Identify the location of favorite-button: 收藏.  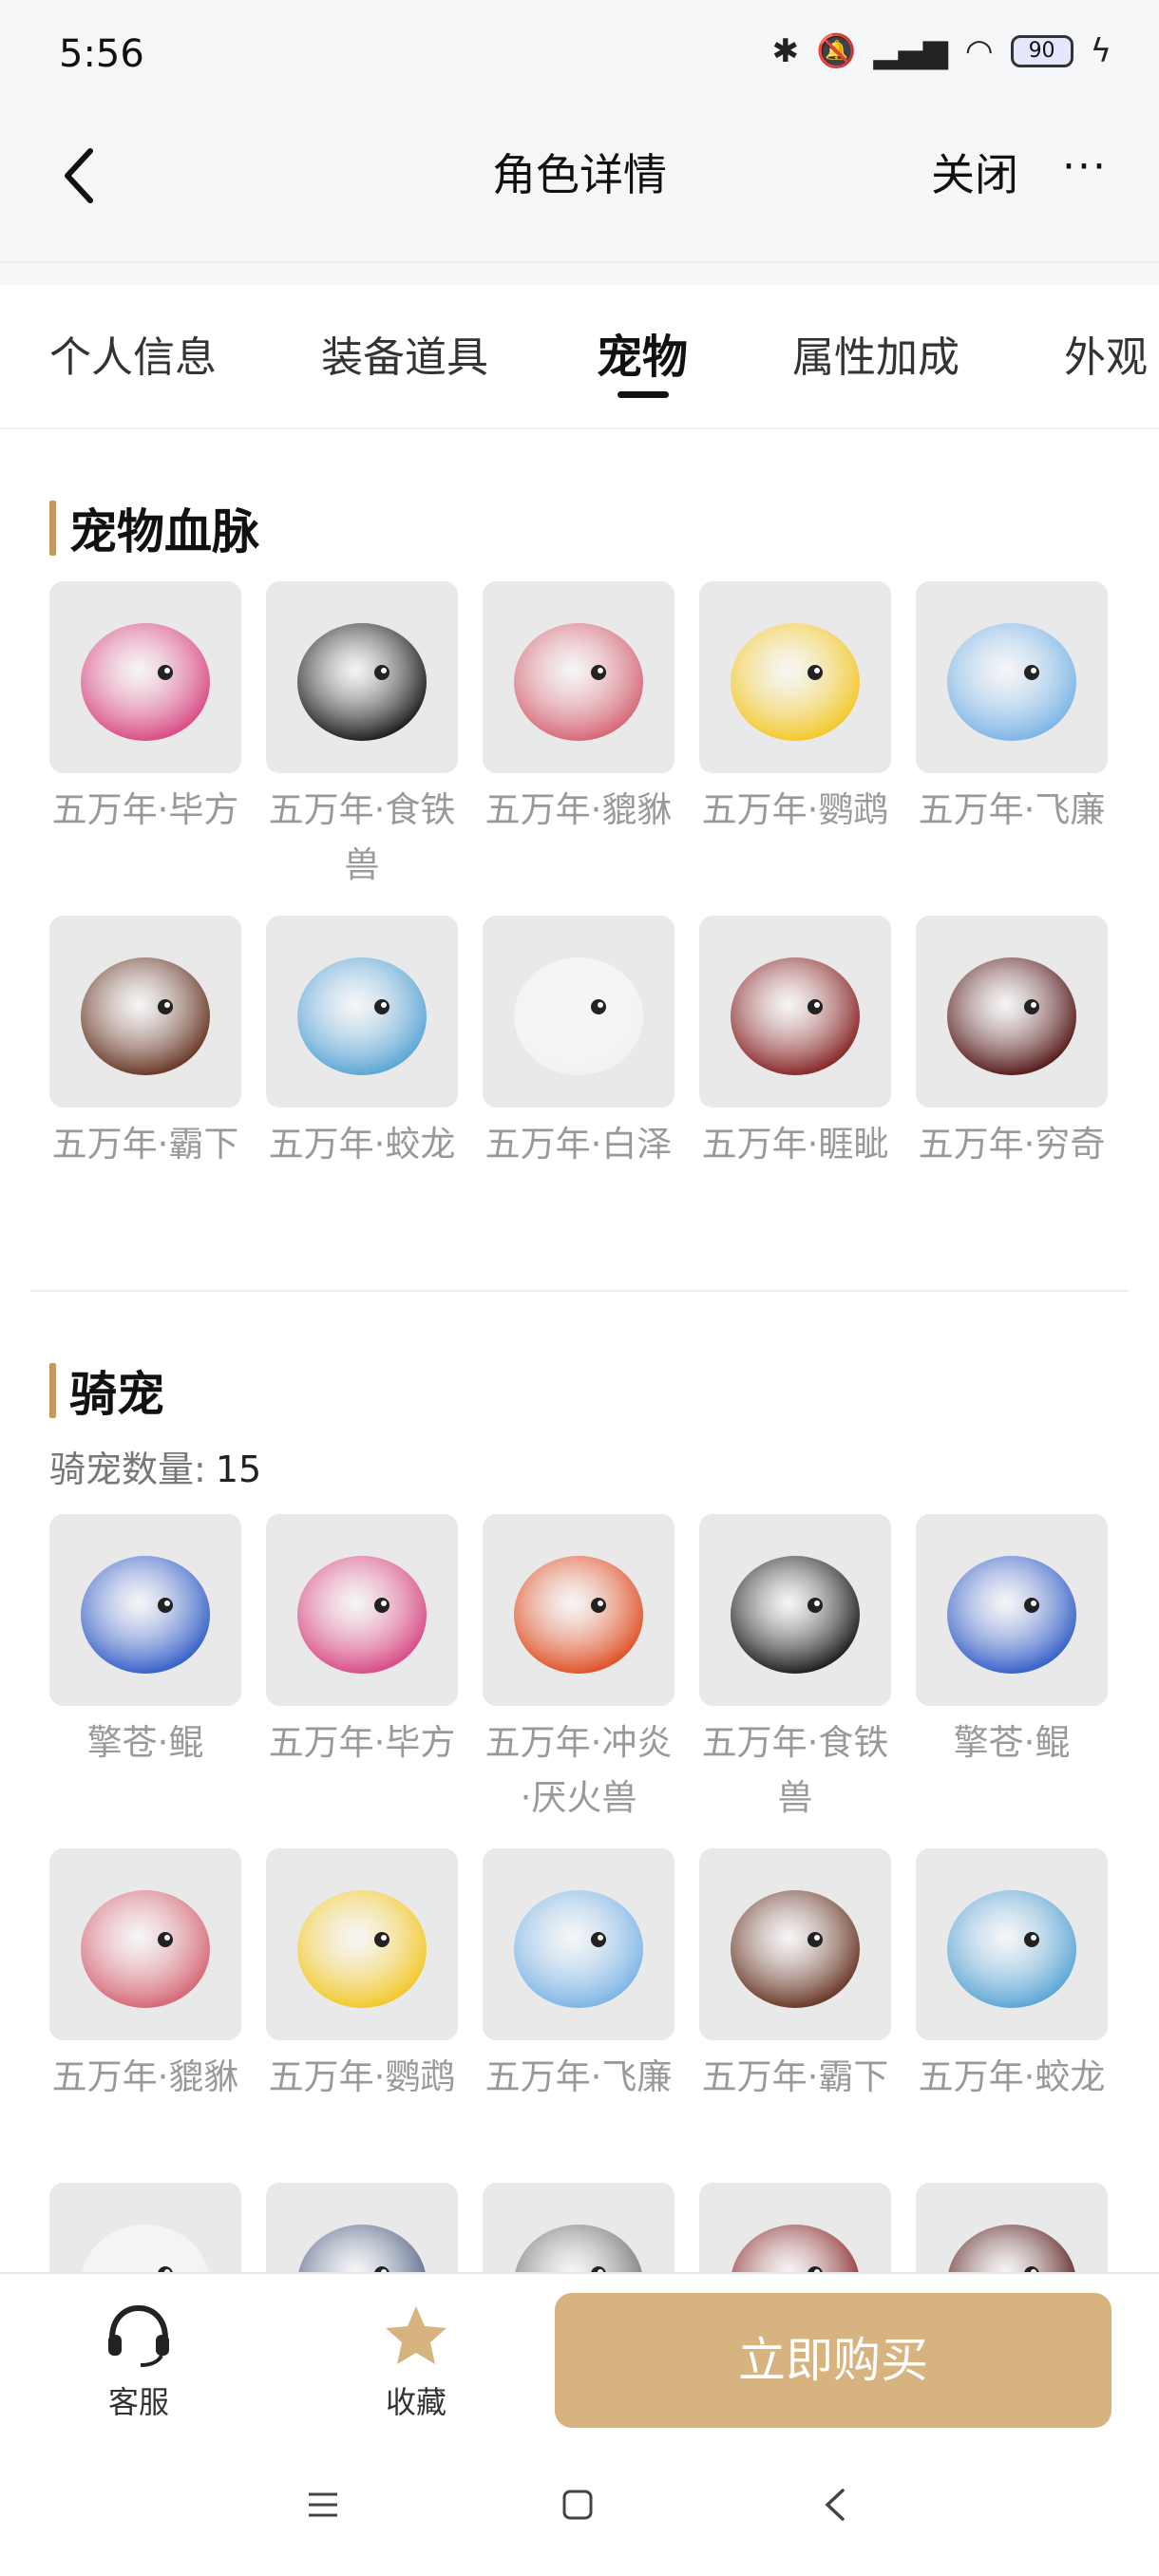
(416, 2362).